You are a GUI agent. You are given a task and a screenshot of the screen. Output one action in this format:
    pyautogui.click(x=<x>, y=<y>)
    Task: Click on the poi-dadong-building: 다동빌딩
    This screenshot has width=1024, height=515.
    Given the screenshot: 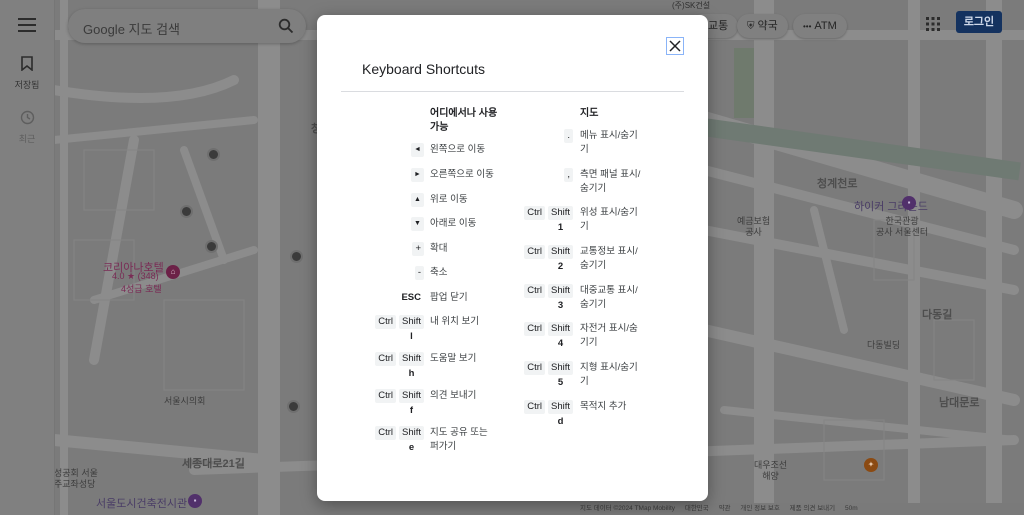 What is the action you would take?
    pyautogui.click(x=883, y=345)
    